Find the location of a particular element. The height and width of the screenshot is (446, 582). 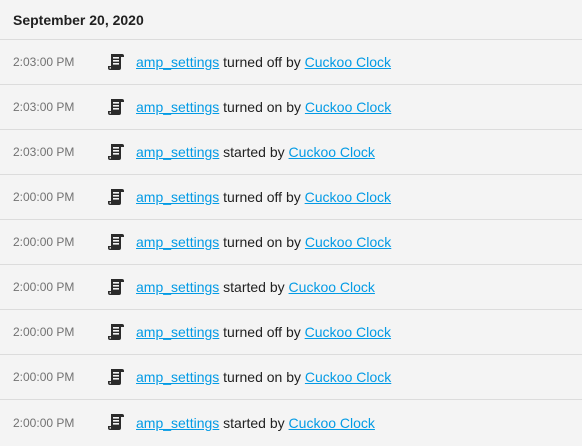

date-header: September 20, 2020 is located at coordinates (291, 20).